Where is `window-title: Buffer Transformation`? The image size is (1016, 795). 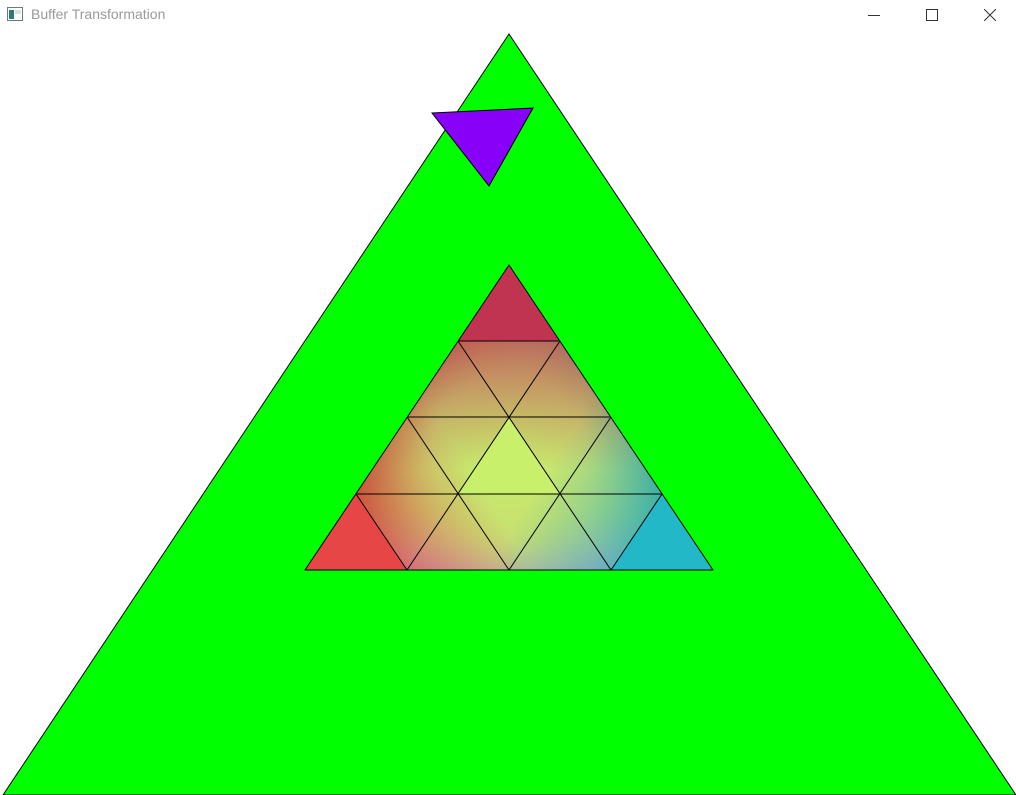
window-title: Buffer Transformation is located at coordinates (98, 14).